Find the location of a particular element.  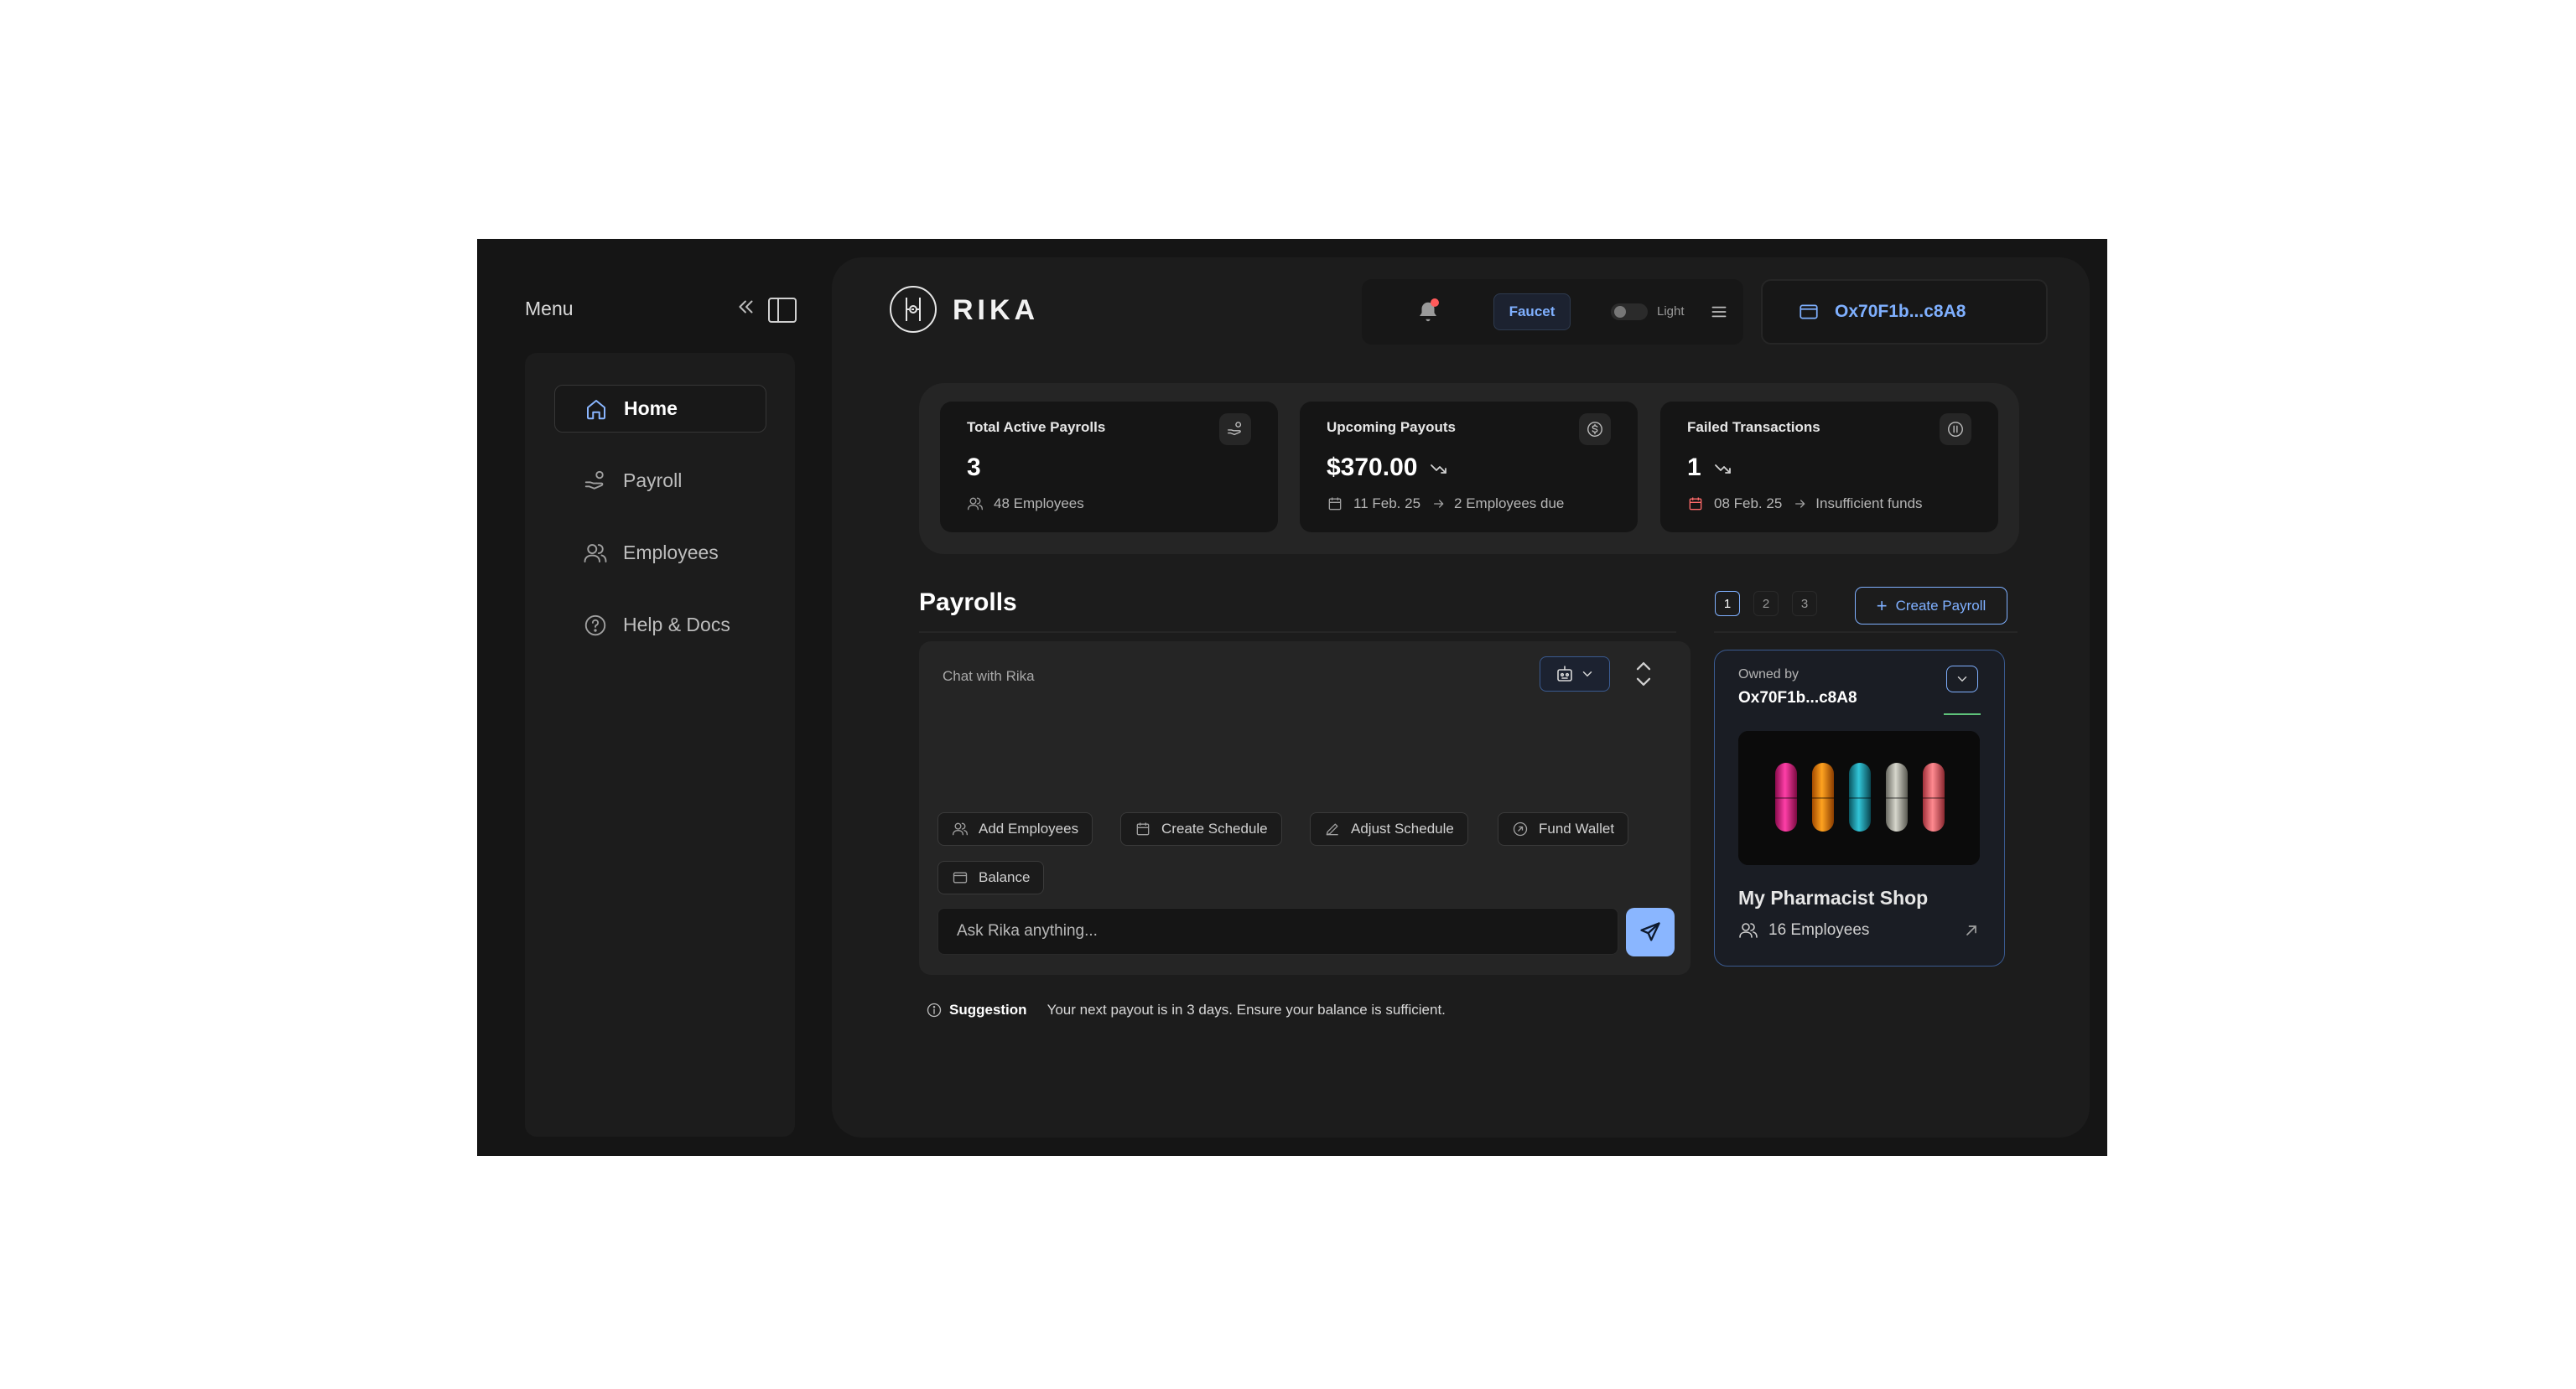

capsules-illustration is located at coordinates (1859, 798).